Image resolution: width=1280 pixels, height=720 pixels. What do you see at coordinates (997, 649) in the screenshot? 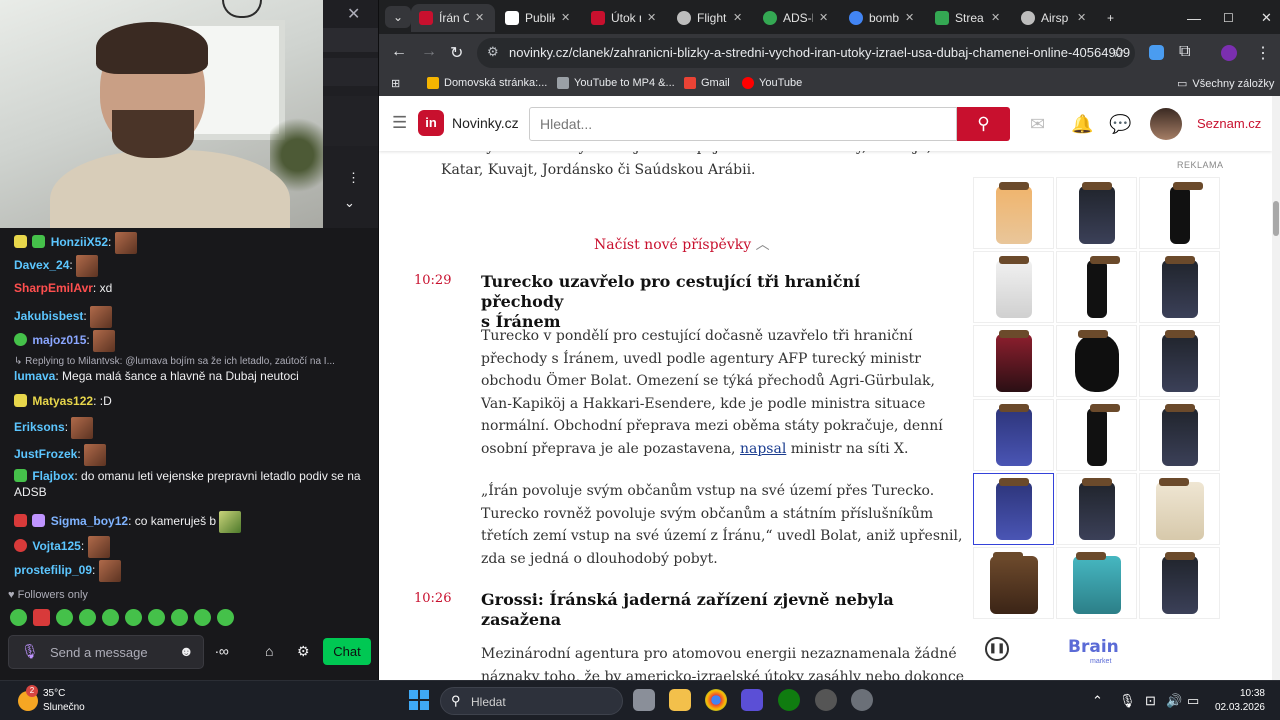
I see `pause-icon: ❚❚` at bounding box center [997, 649].